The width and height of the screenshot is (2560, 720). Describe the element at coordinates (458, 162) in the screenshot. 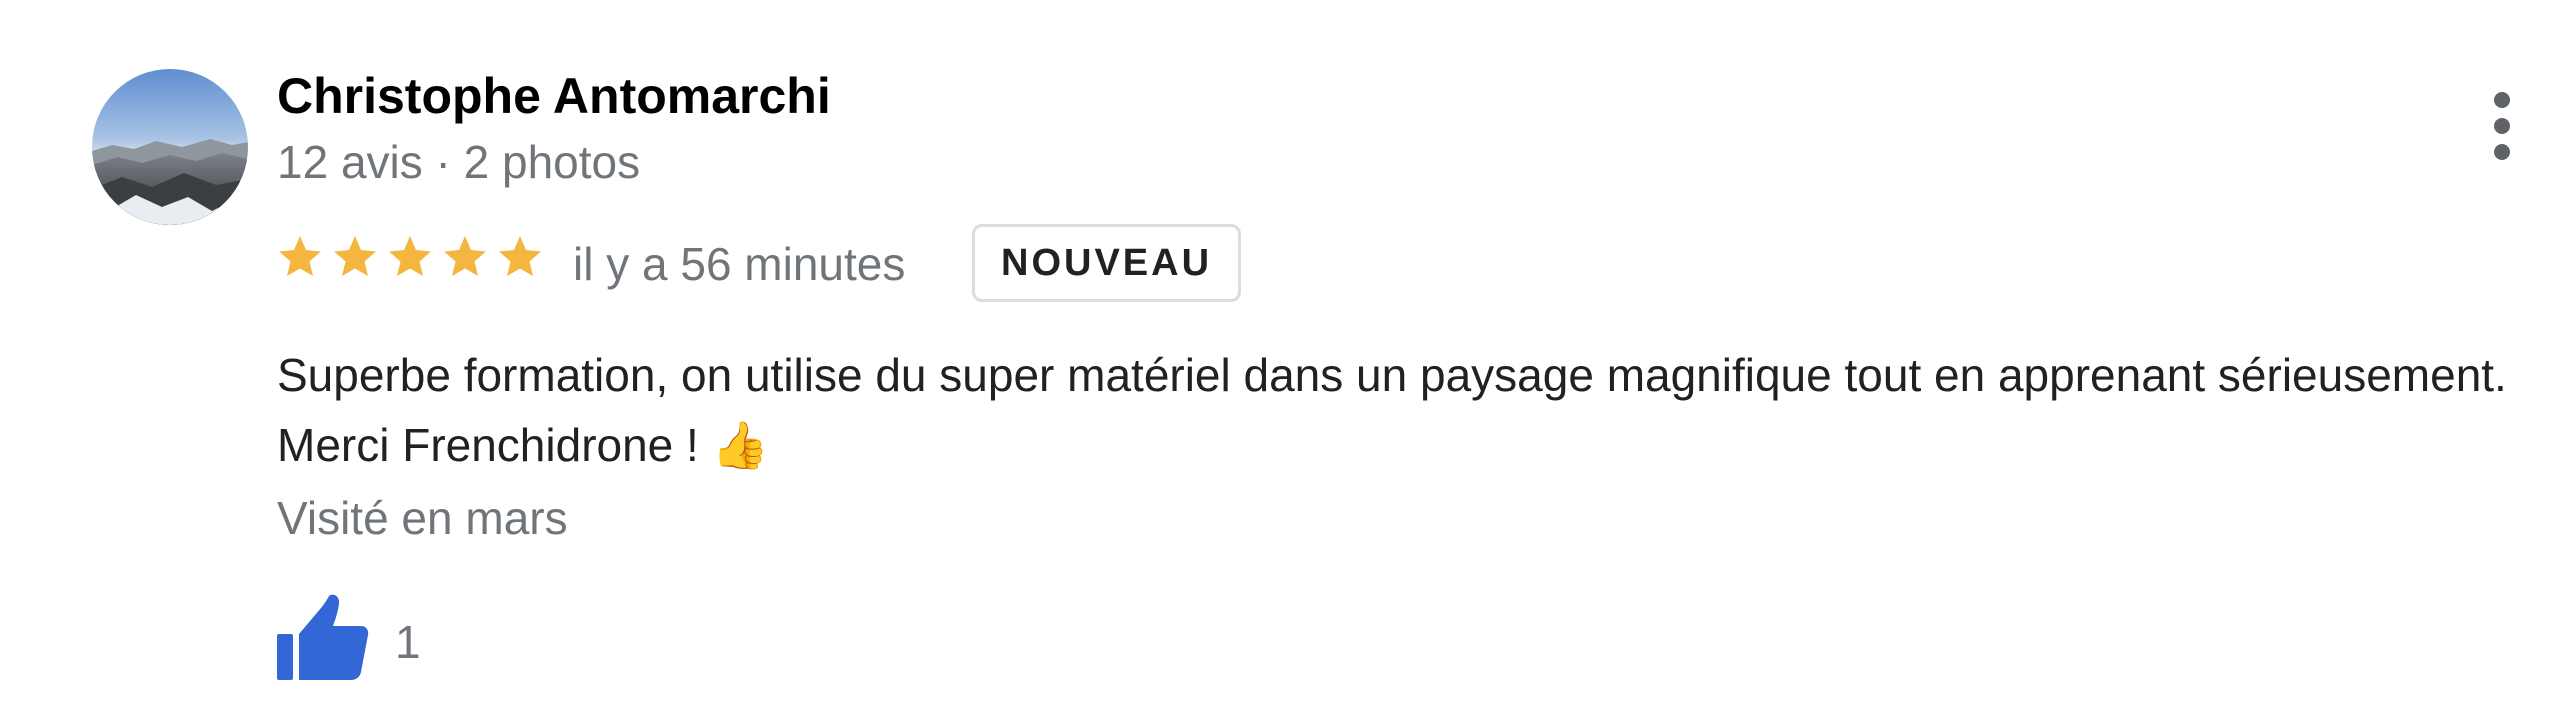

I see `author-meta: 12 avis · 2 photos` at that location.